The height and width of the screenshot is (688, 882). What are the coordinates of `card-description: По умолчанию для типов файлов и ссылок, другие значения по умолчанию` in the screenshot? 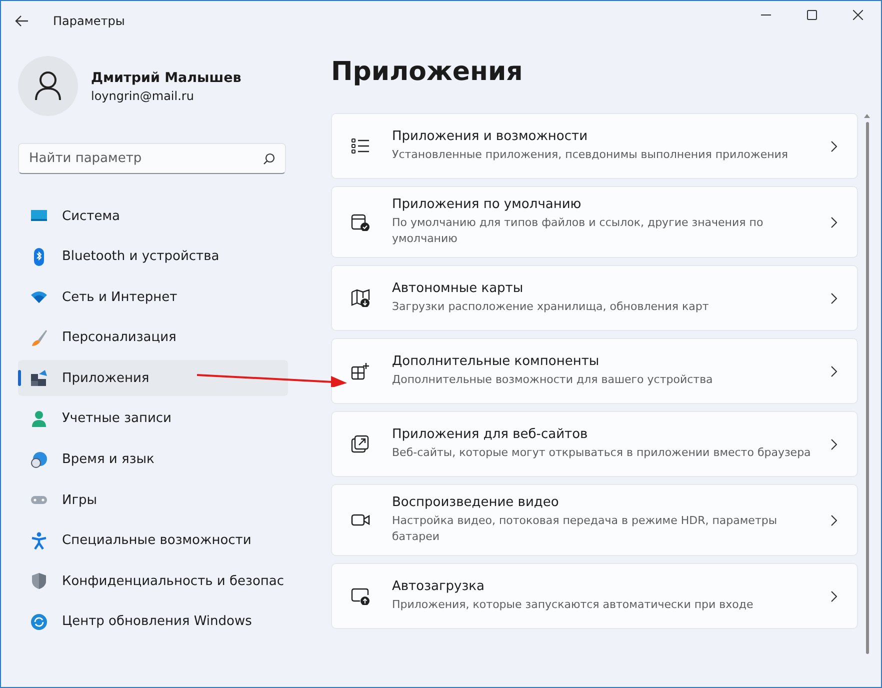 It's located at (578, 231).